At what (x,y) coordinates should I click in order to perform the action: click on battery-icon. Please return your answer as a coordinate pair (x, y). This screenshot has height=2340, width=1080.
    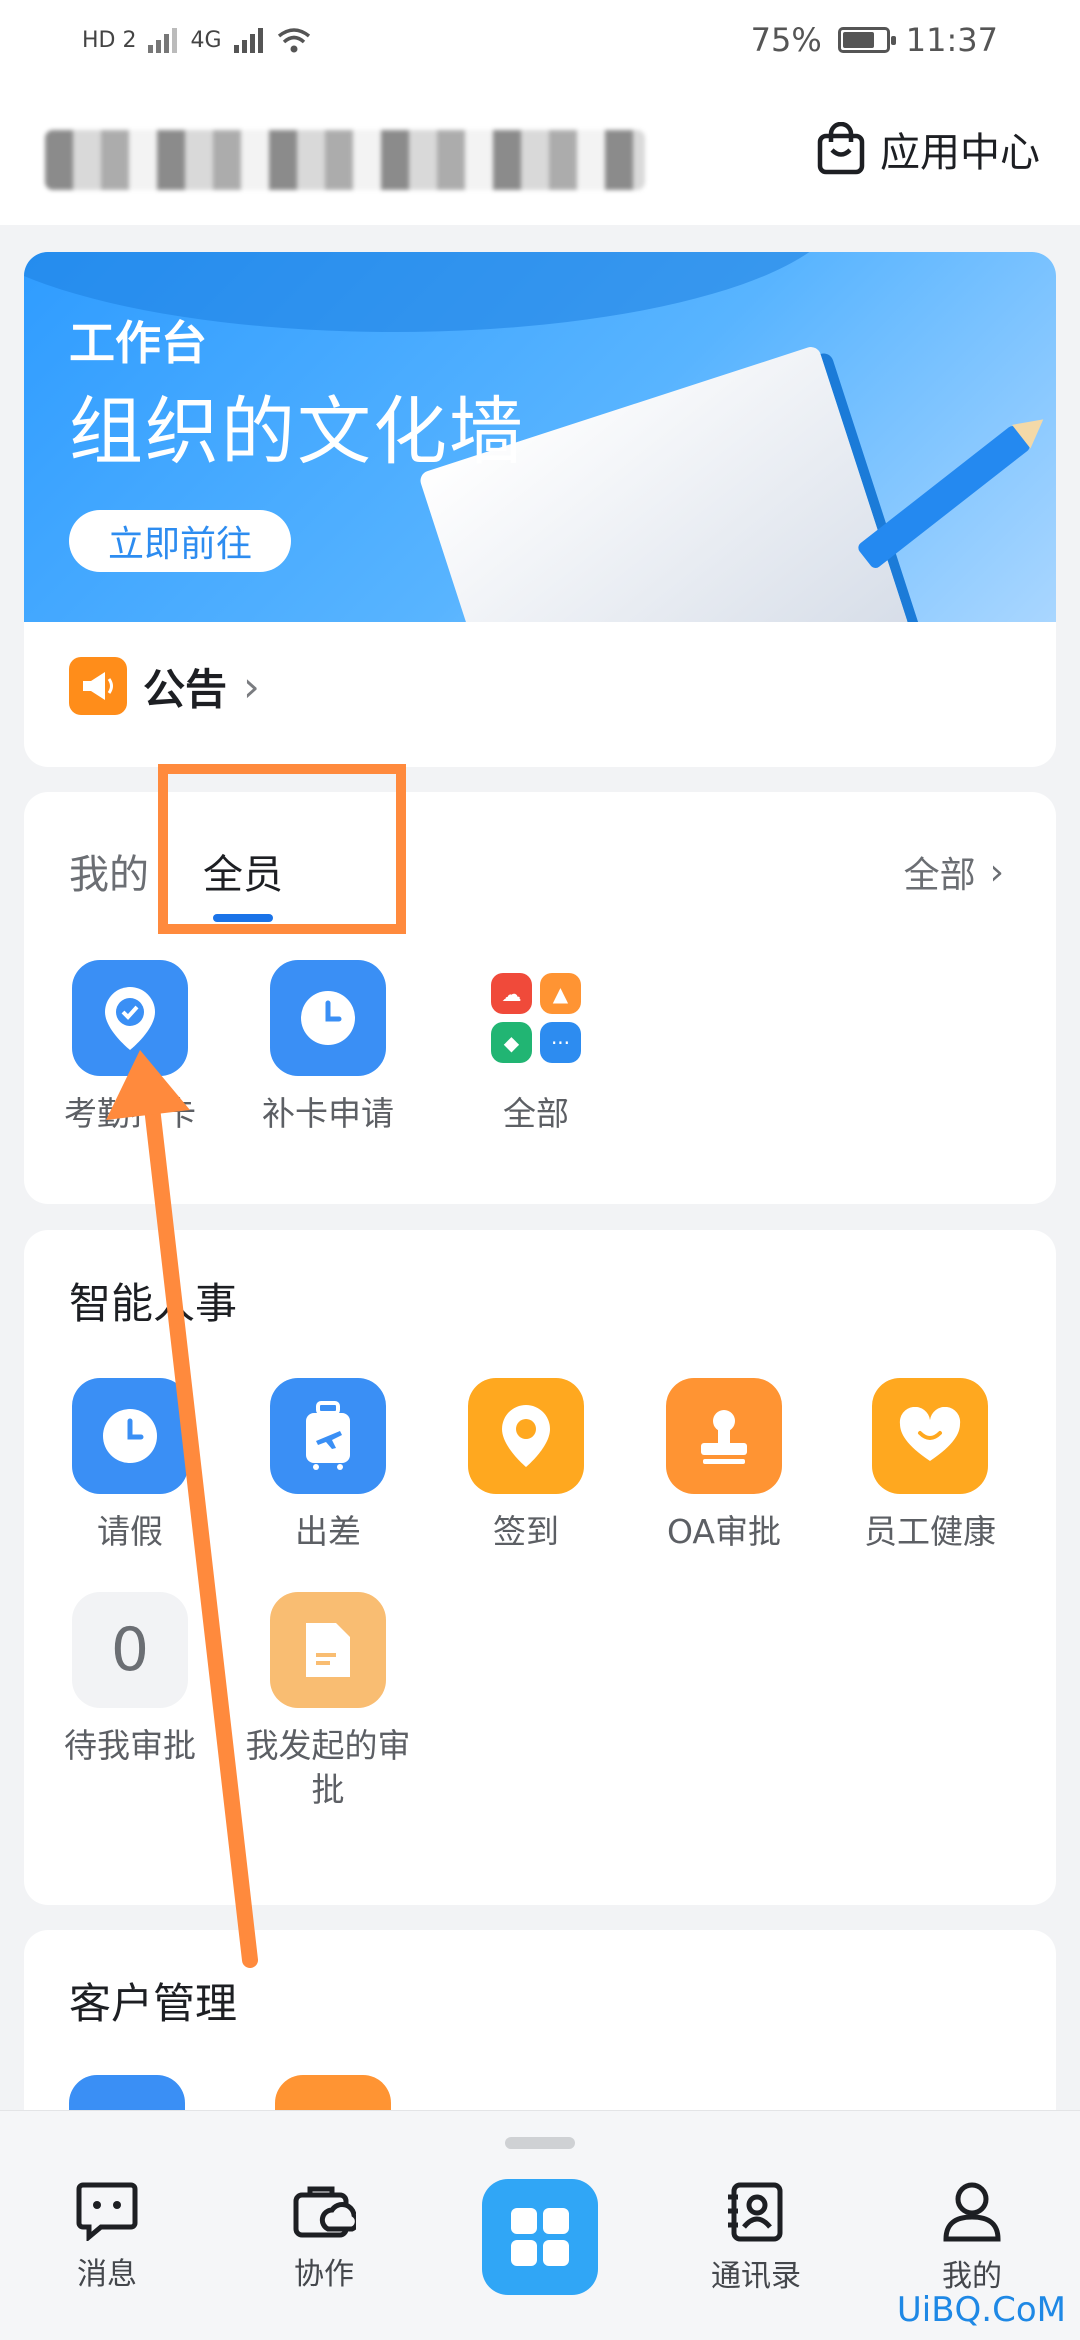
    Looking at the image, I should click on (866, 40).